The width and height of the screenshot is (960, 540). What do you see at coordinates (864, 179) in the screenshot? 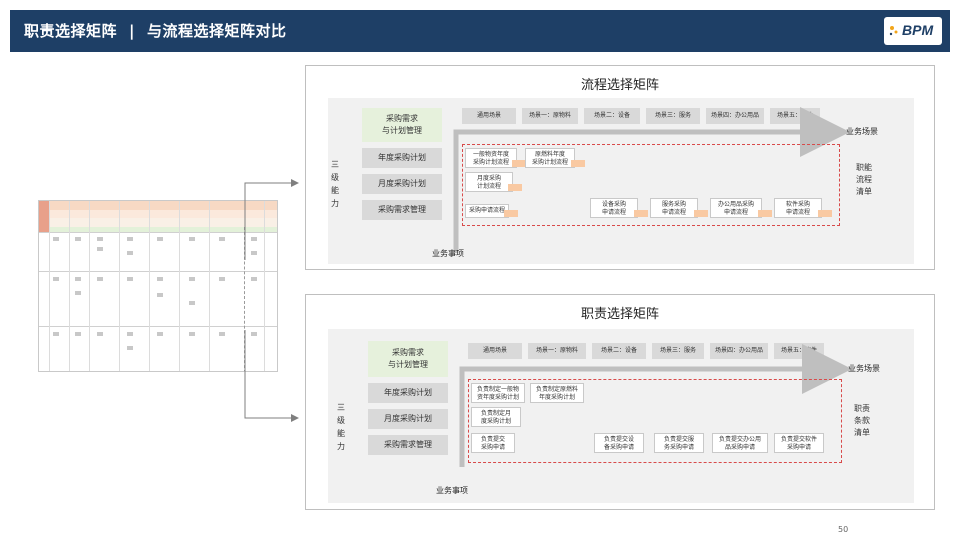
I see `right-label: 职能 流程 清单` at bounding box center [864, 179].